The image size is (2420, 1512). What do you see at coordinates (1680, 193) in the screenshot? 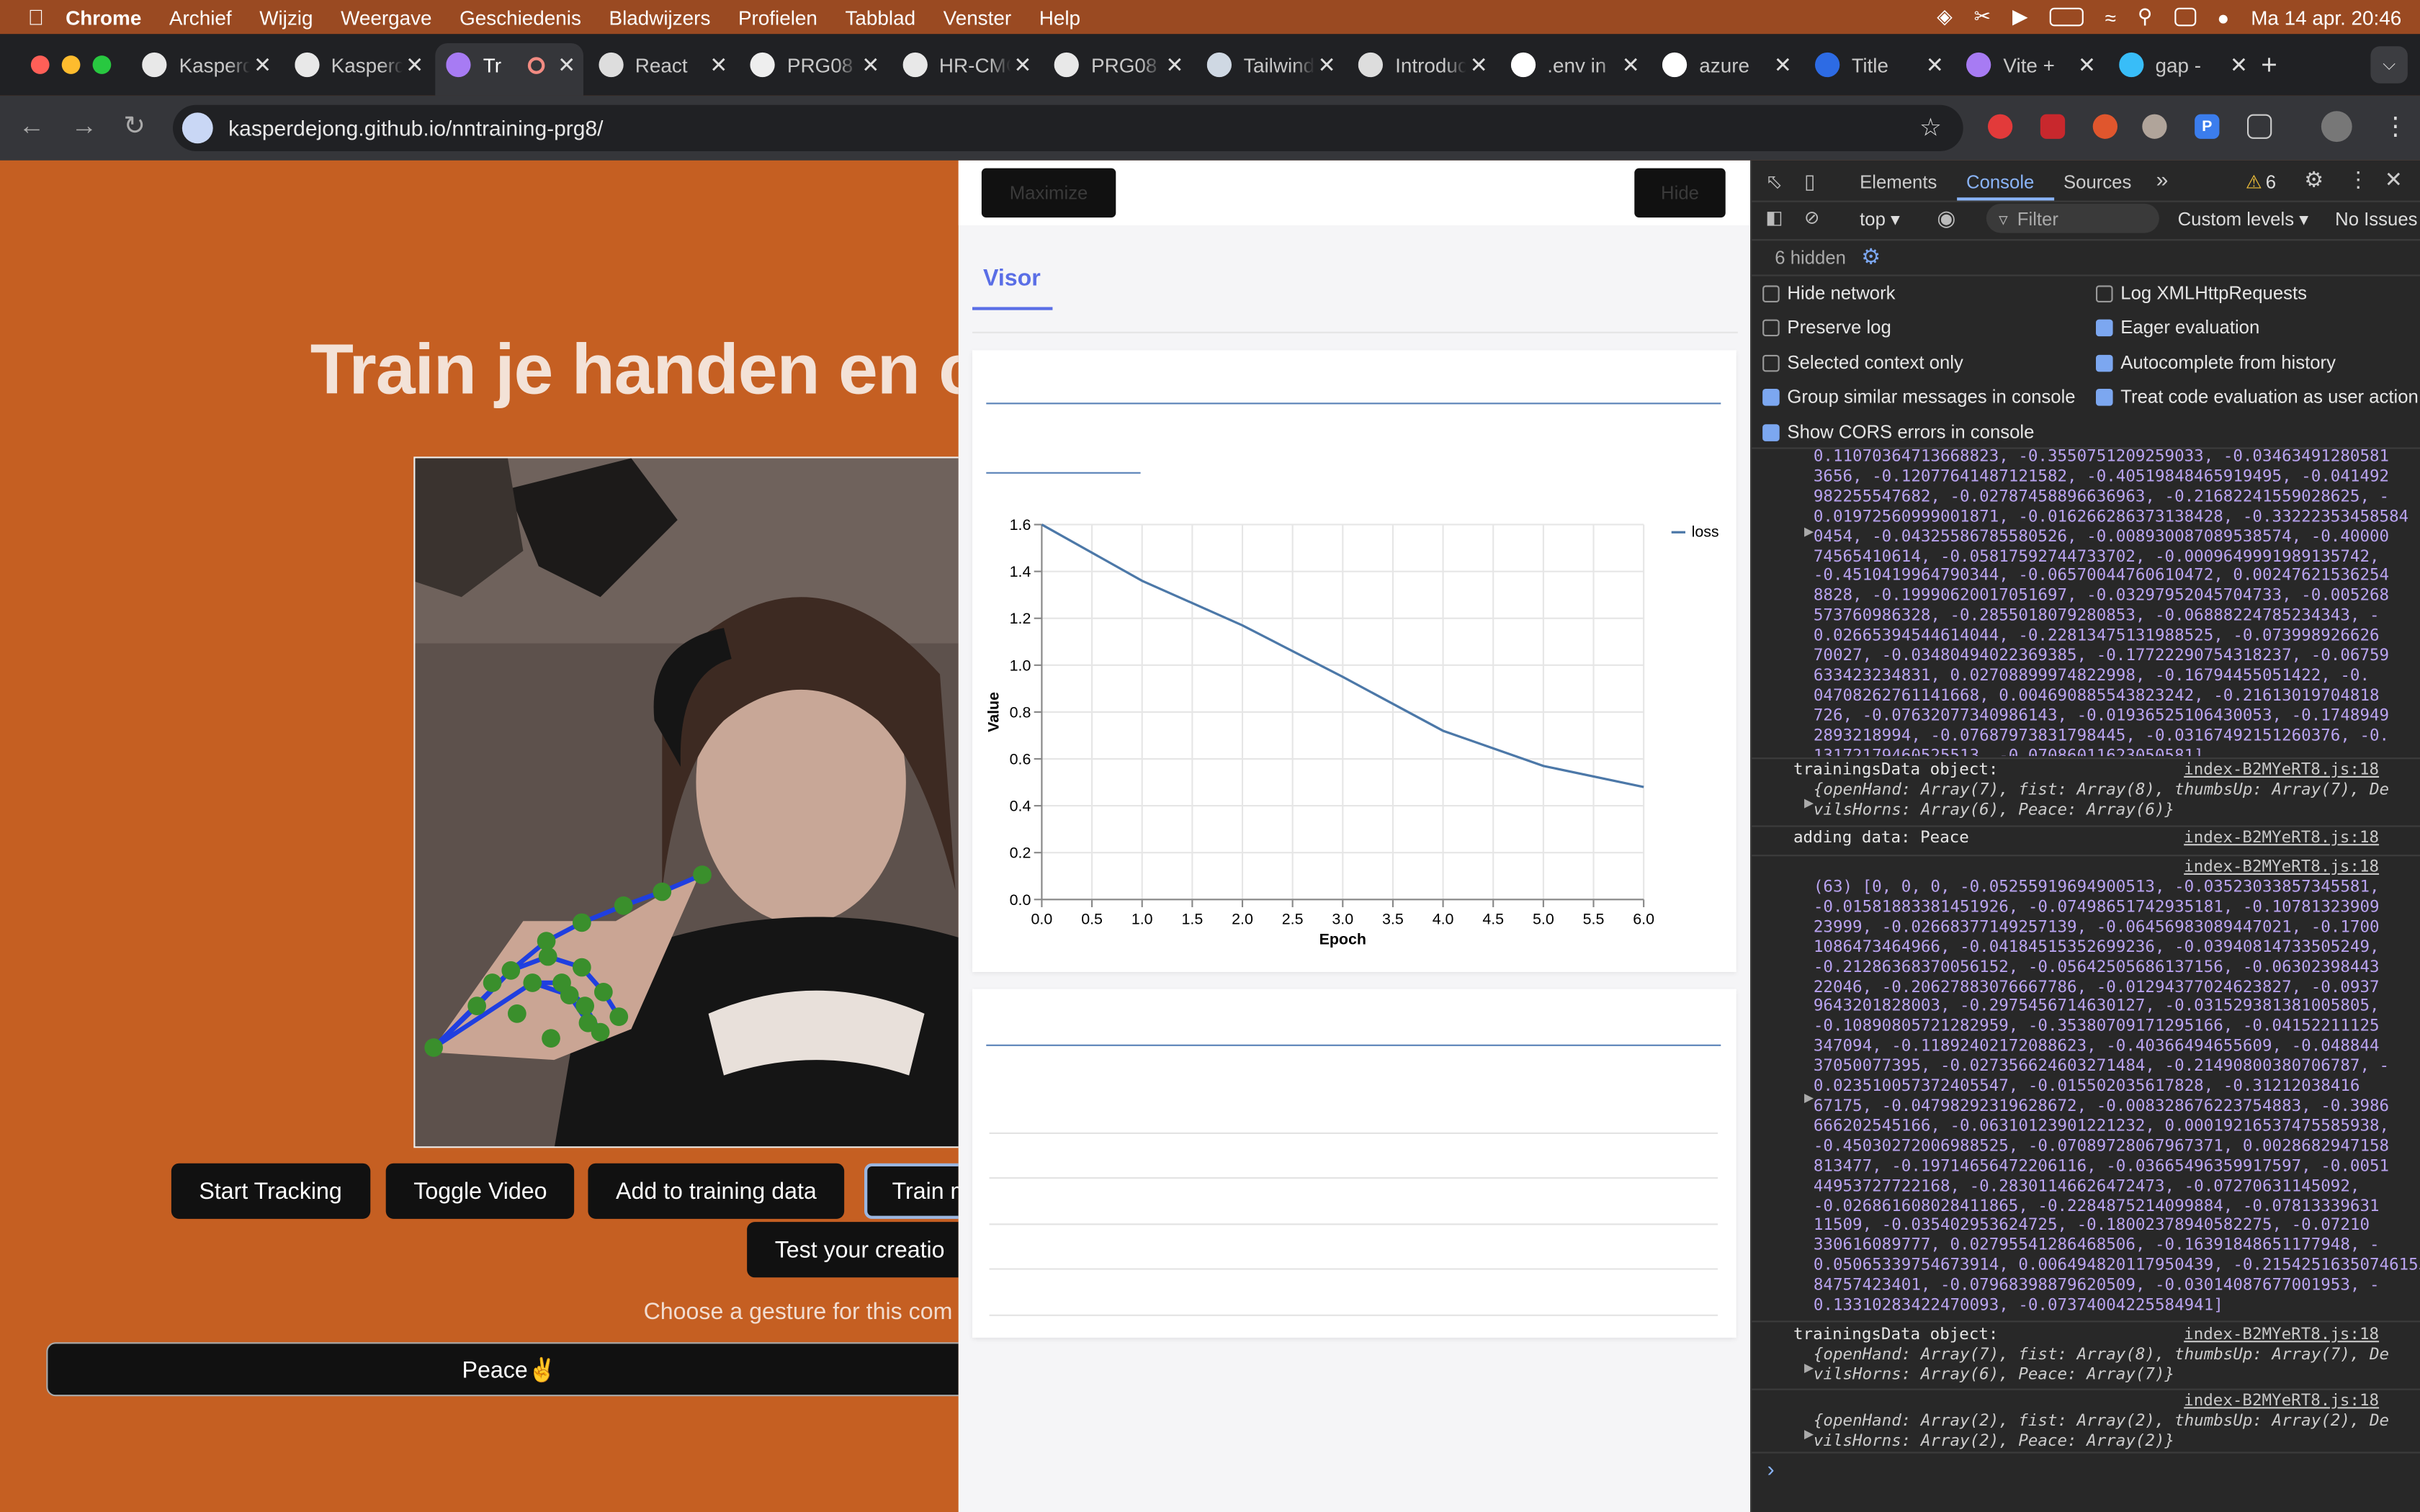
I see `hide-button: Hide` at bounding box center [1680, 193].